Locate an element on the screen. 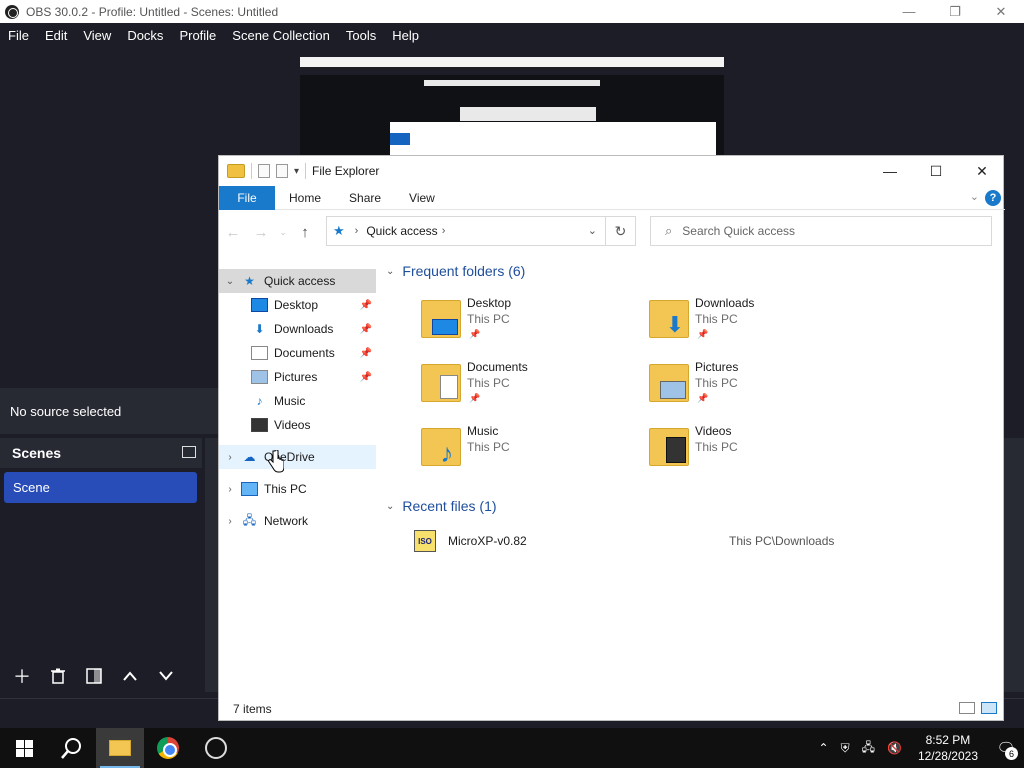 The height and width of the screenshot is (768, 1024). new-folder-icon is located at coordinates (282, 171).